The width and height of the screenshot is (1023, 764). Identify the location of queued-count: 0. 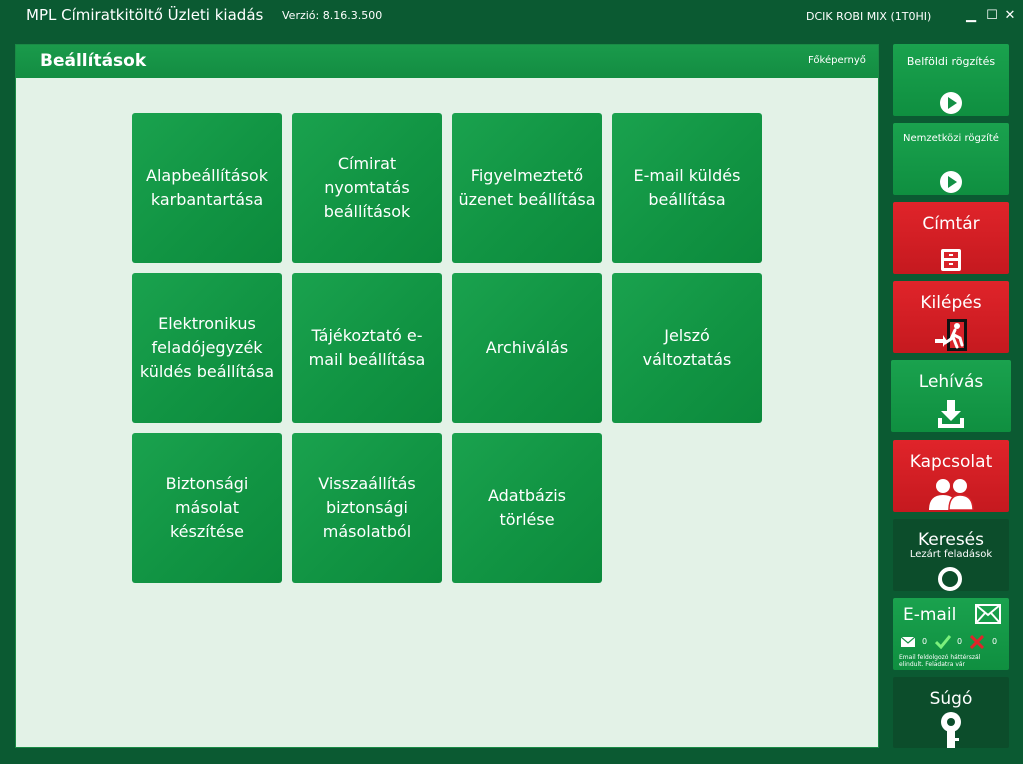
(925, 641).